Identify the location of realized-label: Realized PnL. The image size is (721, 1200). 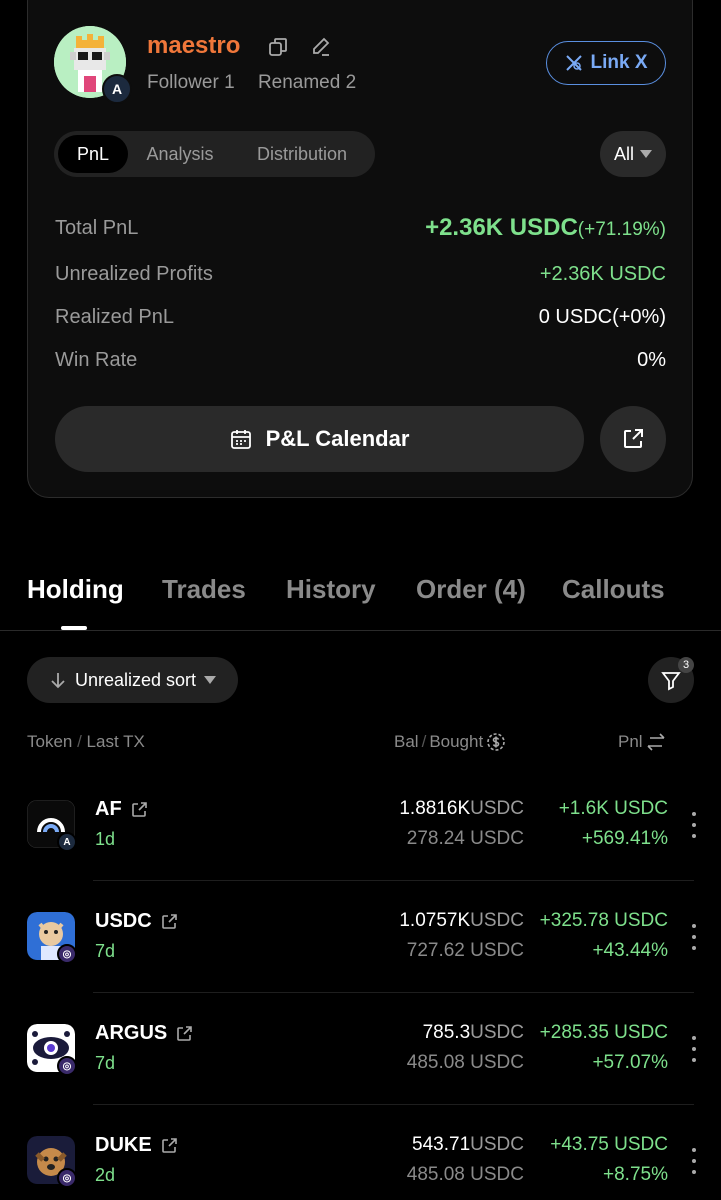
(114, 317).